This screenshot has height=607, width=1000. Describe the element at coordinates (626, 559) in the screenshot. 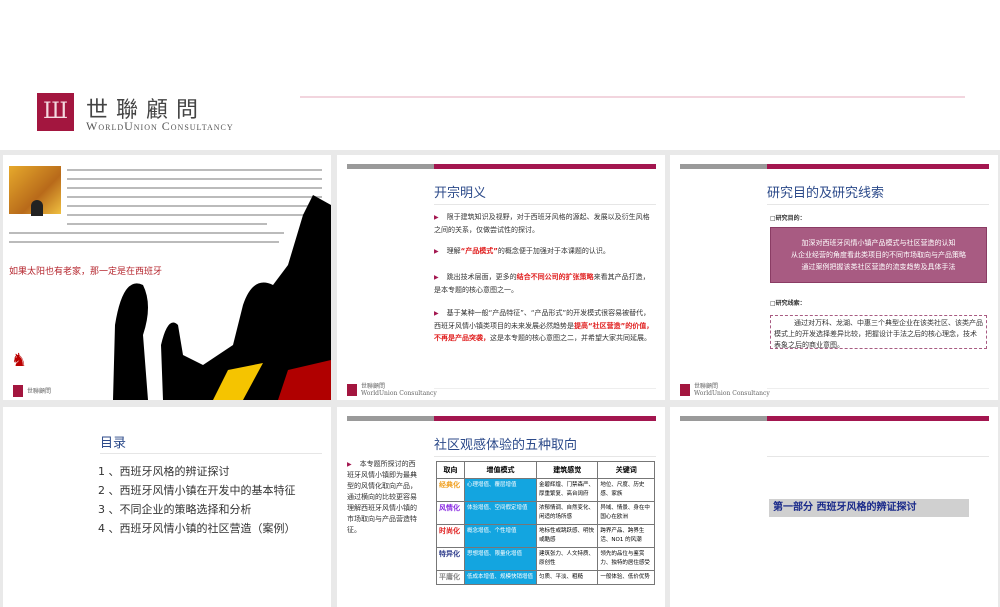

I see `table-cell: 领先的品位与鉴赏力、独特的居住感受` at that location.